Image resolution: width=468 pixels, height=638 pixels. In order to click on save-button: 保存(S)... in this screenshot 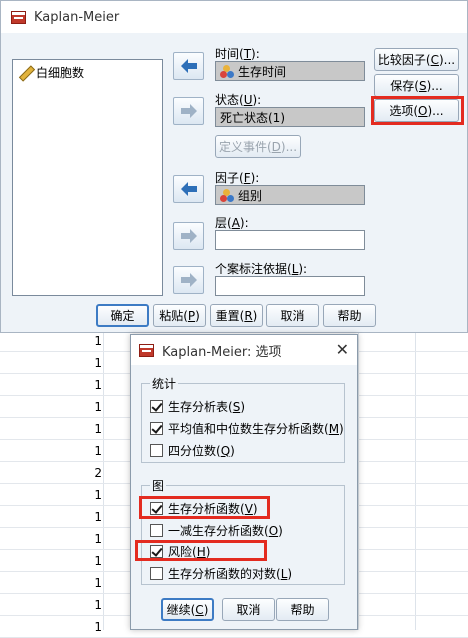, I will do `click(416, 85)`.